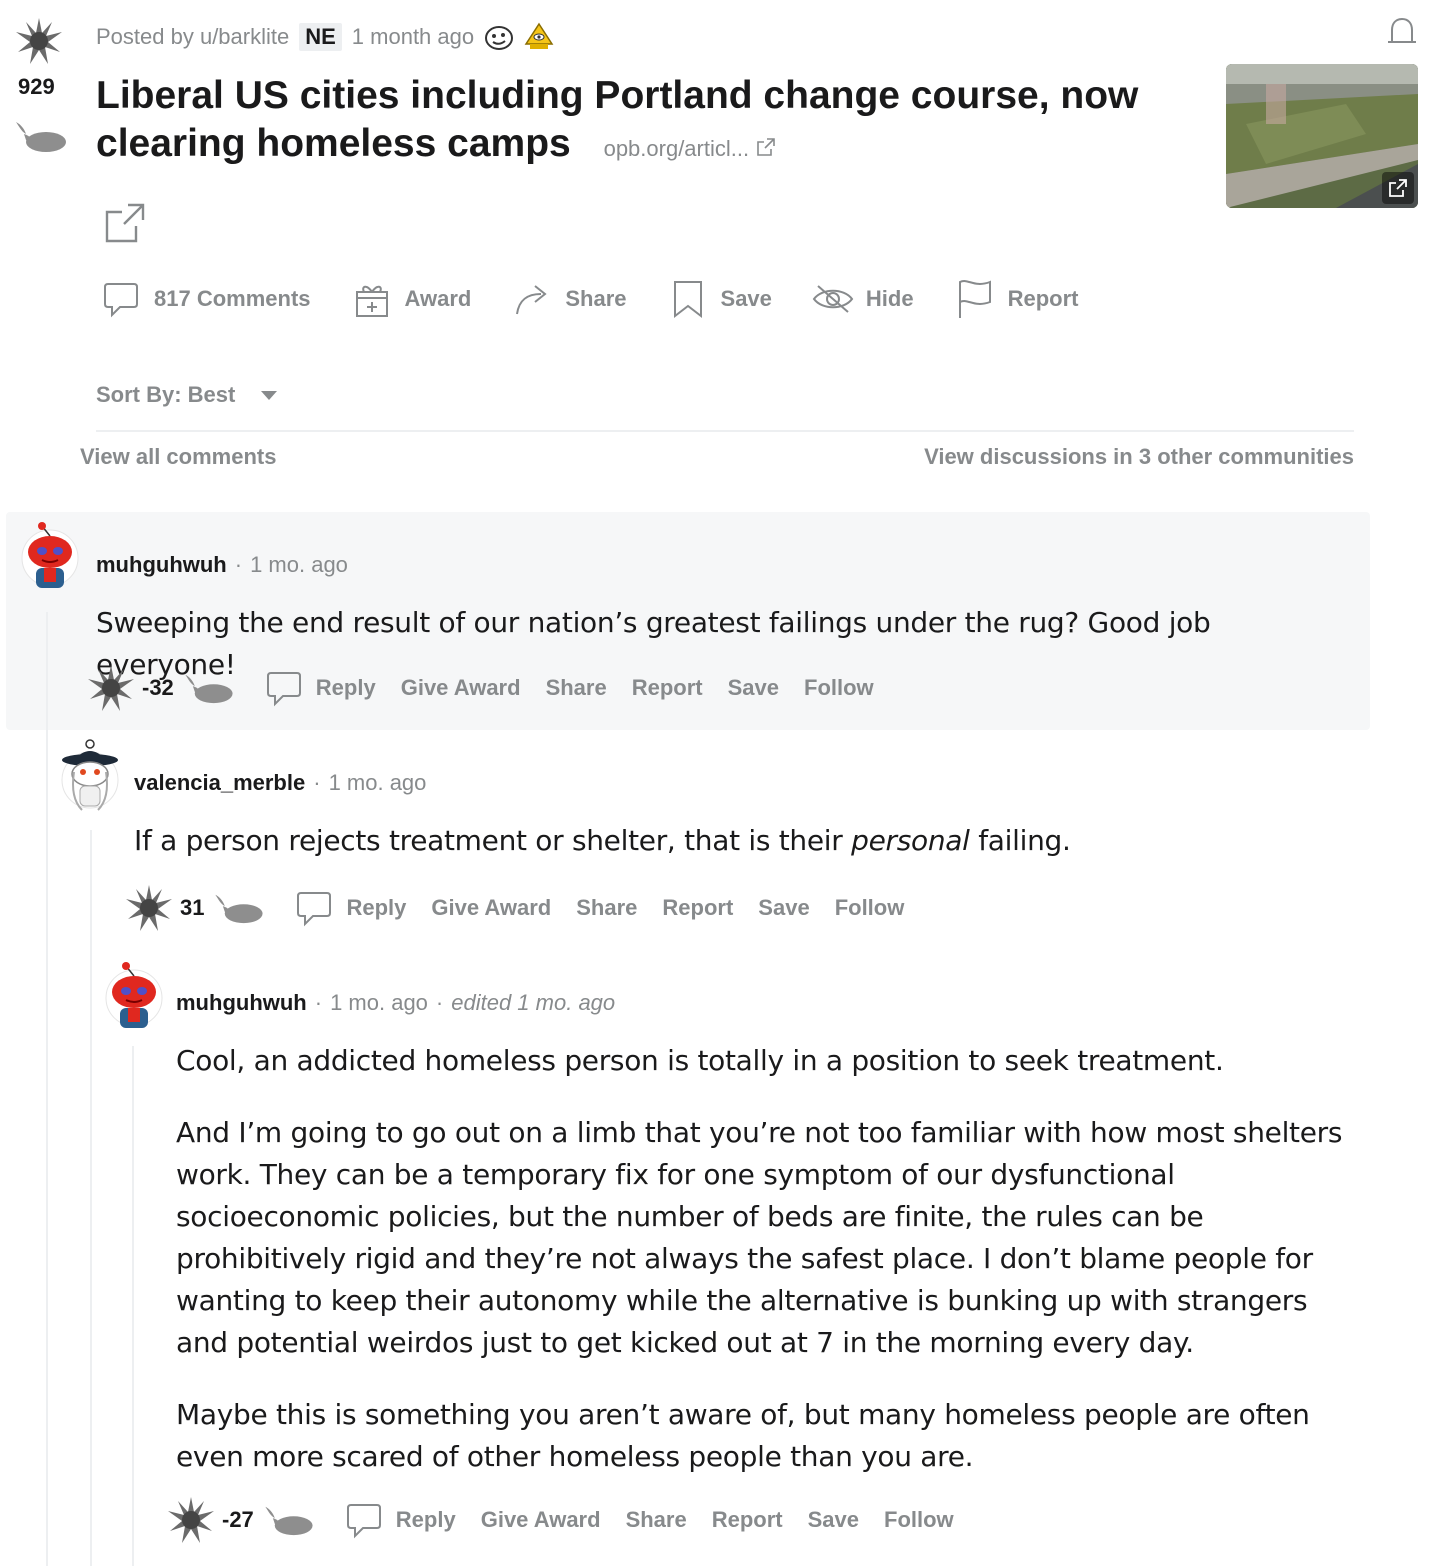  Describe the element at coordinates (238, 1519) in the screenshot. I see `comment-score: -27` at that location.